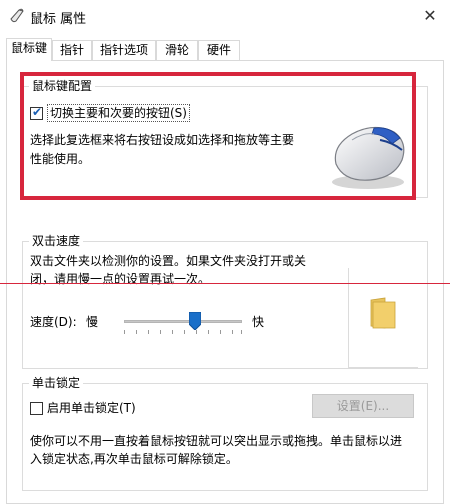  What do you see at coordinates (72, 50) in the screenshot?
I see `tab-pointers: 指针` at bounding box center [72, 50].